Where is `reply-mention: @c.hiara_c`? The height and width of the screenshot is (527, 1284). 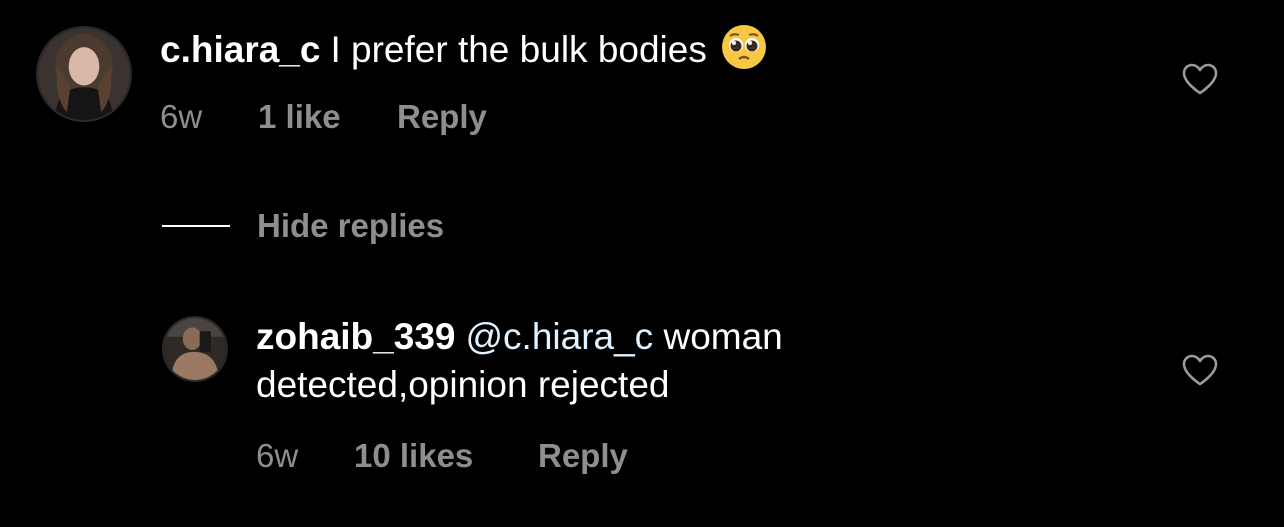
reply-mention: @c.hiara_c is located at coordinates (559, 336).